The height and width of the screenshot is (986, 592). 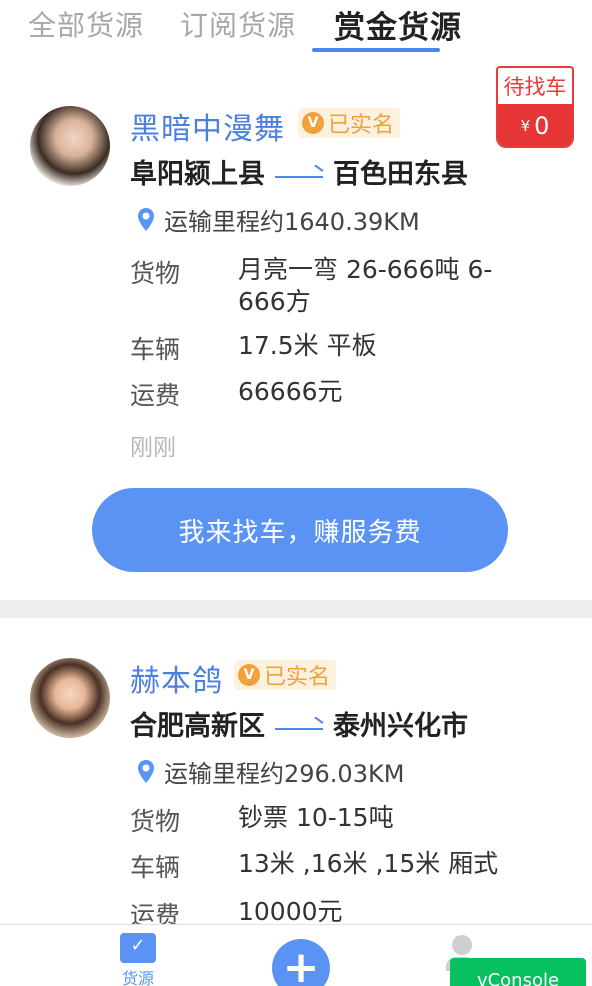 I want to click on post-time: 刚刚, so click(x=153, y=448).